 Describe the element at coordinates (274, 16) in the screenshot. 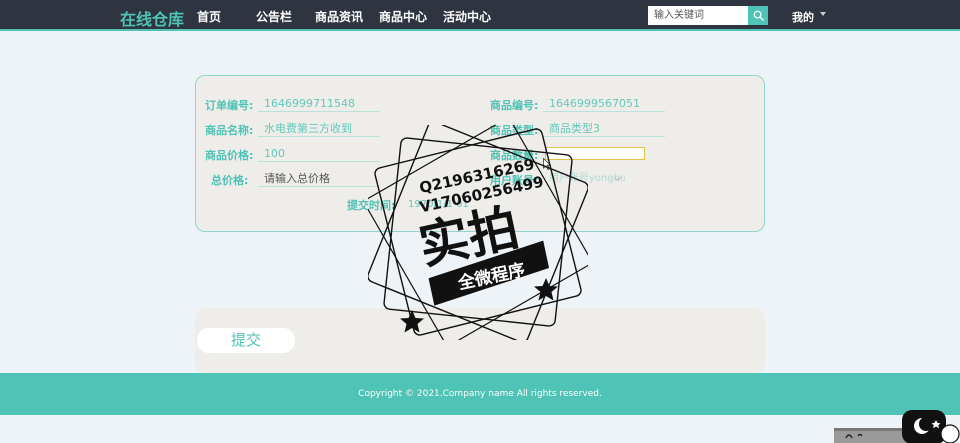

I see `nav-item-announcements: 公告栏` at that location.